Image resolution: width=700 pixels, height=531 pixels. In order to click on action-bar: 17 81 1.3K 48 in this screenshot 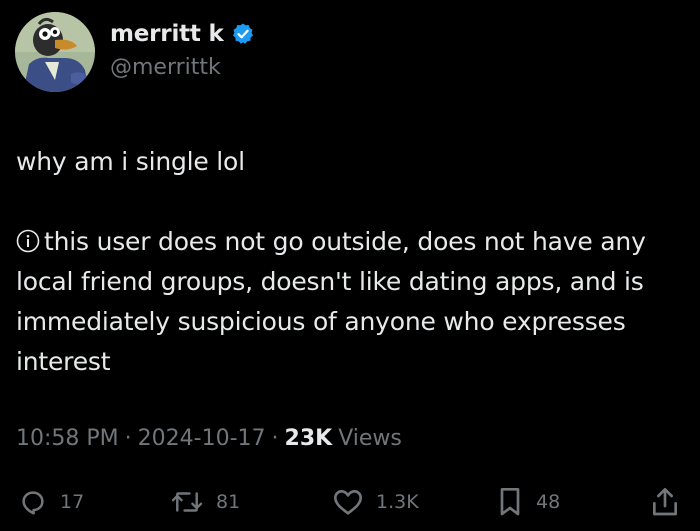, I will do `click(350, 502)`.